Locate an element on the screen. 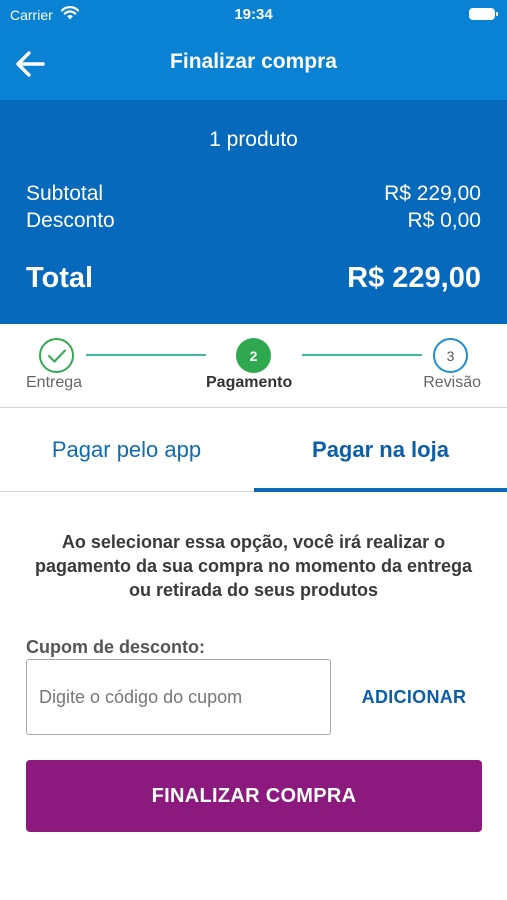 Image resolution: width=507 pixels, height=900 pixels. step-pagamento-label: Pagamento is located at coordinates (249, 382).